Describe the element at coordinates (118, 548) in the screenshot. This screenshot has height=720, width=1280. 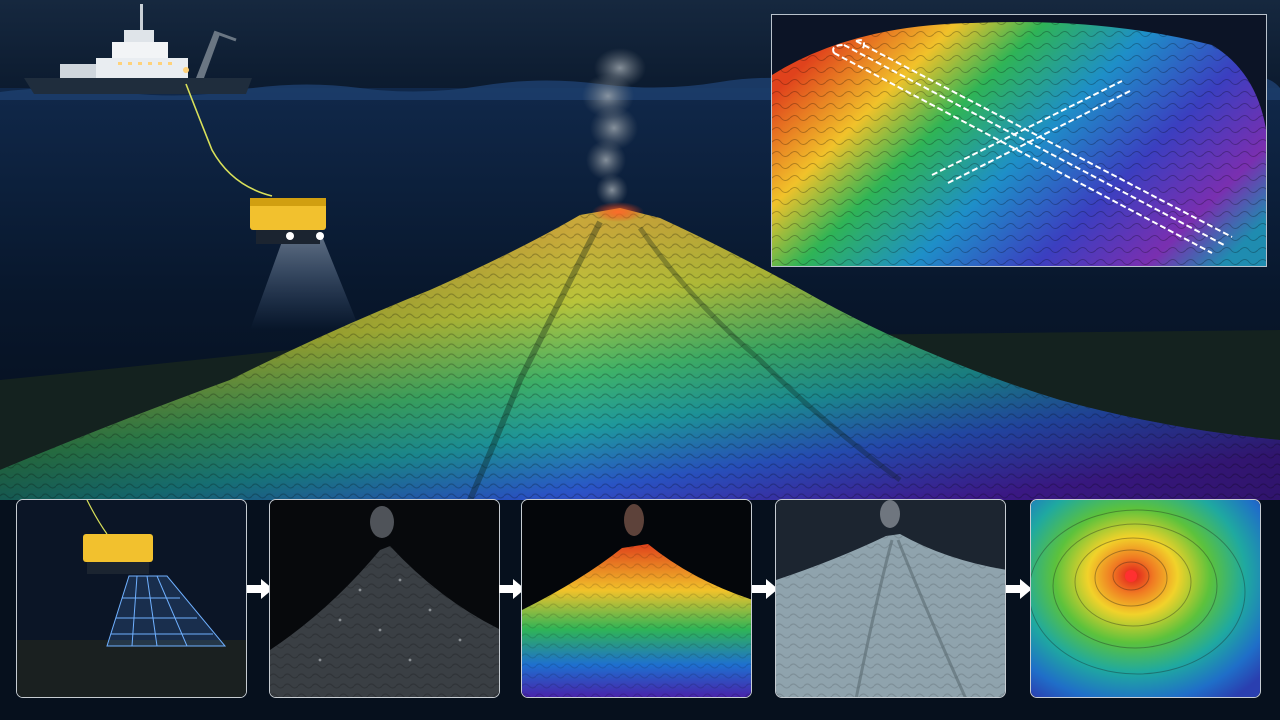
I see `rov-icon` at that location.